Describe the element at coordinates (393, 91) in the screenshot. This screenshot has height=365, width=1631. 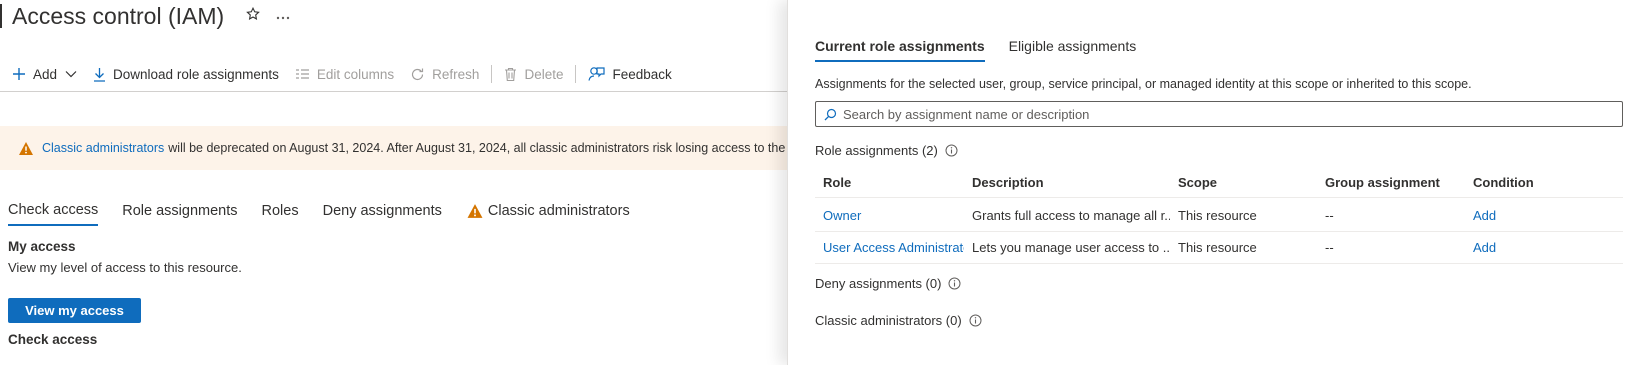
I see `toolbar-divider` at that location.